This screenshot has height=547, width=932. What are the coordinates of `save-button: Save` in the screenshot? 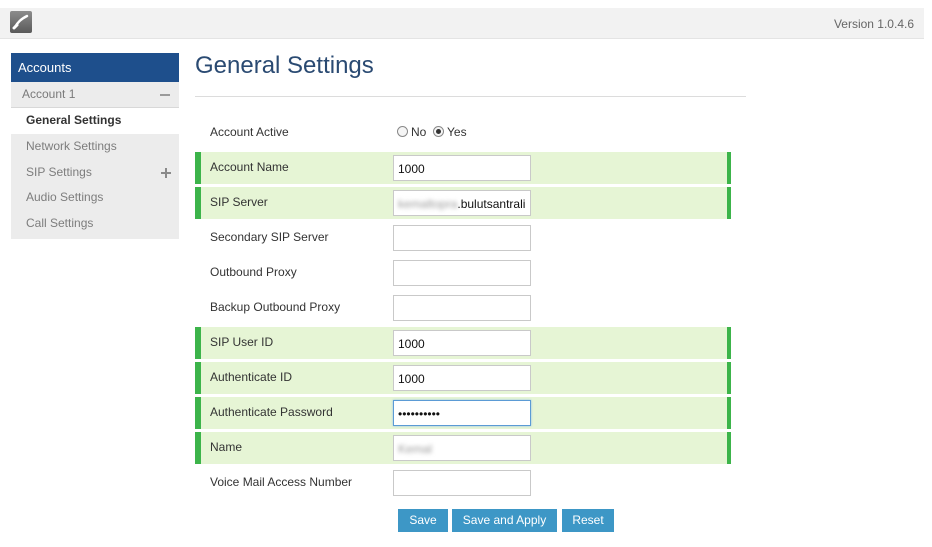 It's located at (423, 520).